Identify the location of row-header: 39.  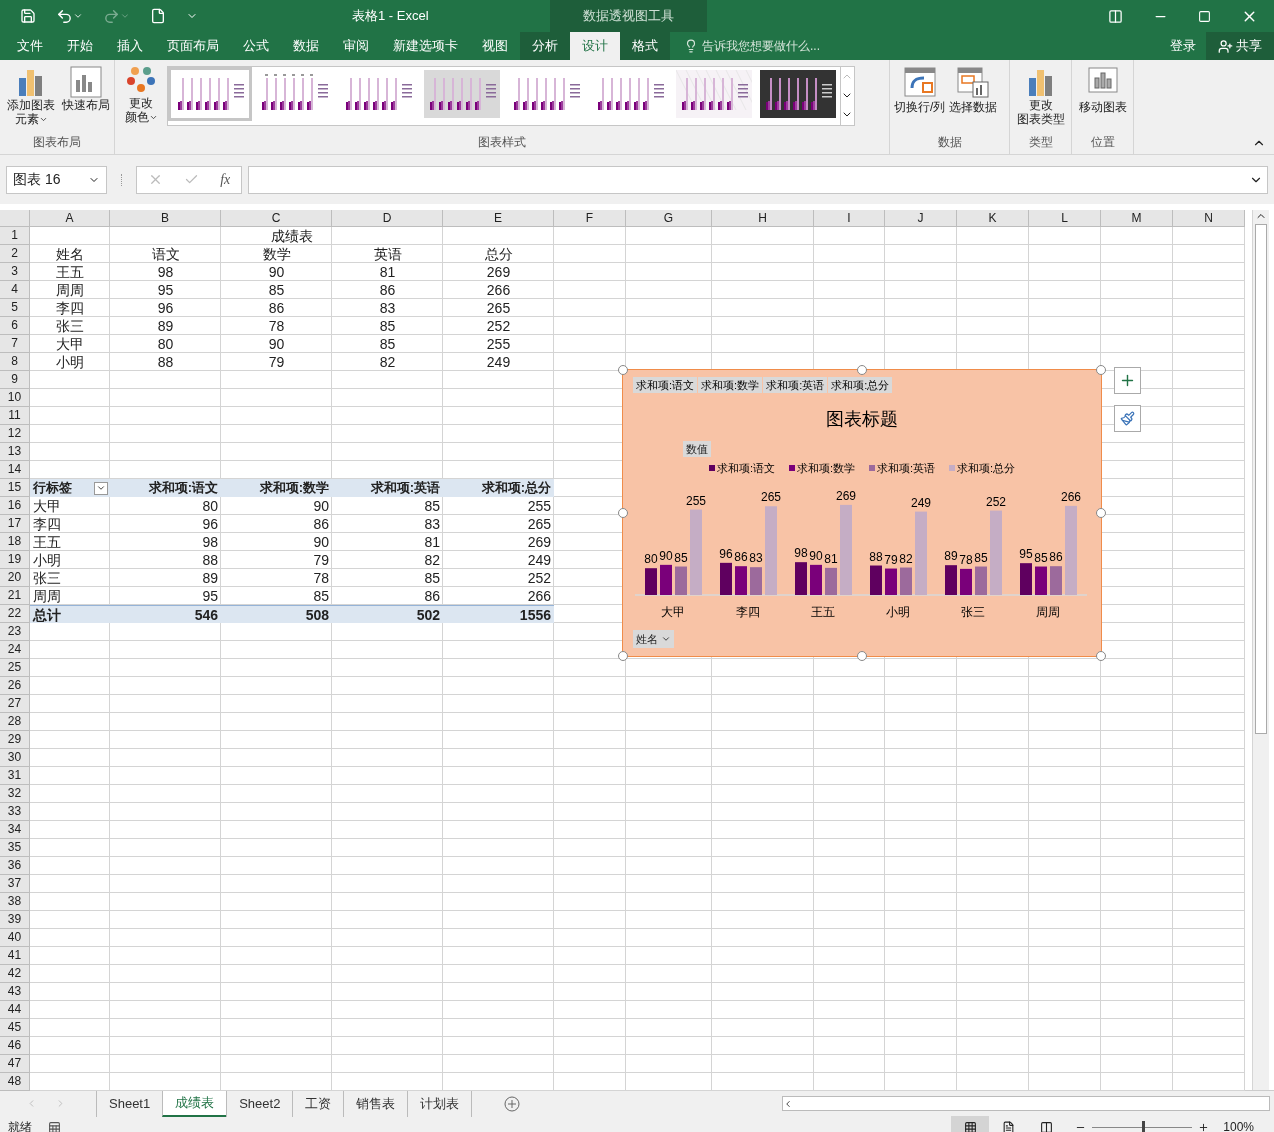
(15, 920).